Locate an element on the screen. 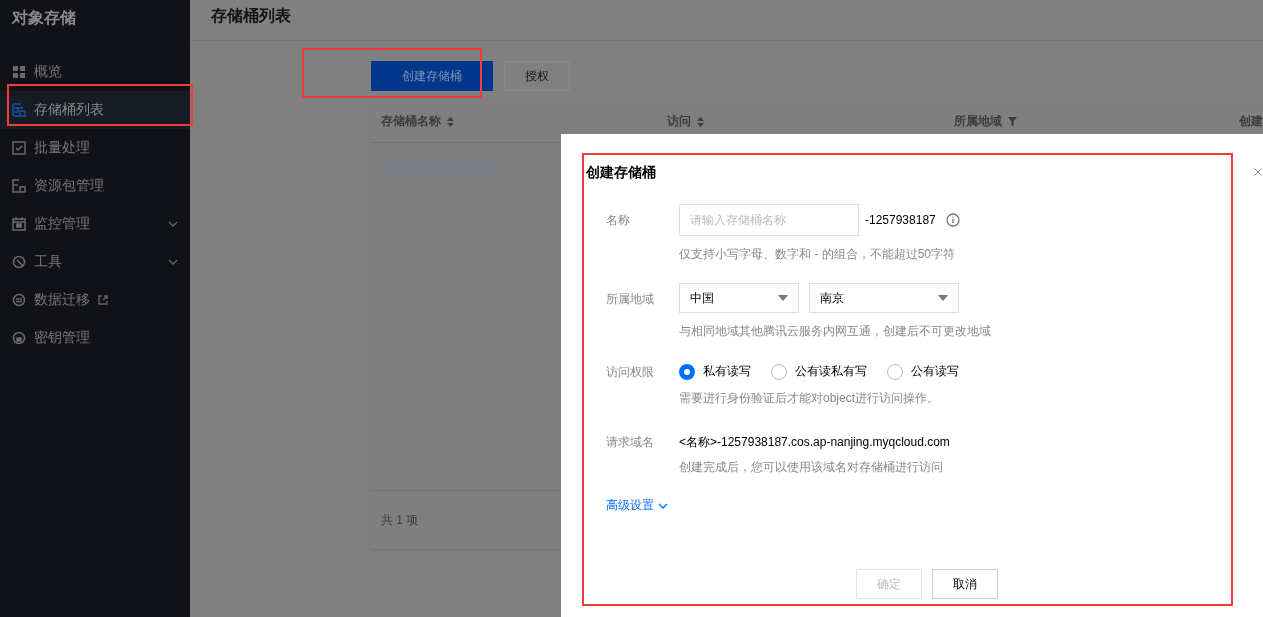 Image resolution: width=1263 pixels, height=617 pixels. authorize-button: 授权 is located at coordinates (537, 76).